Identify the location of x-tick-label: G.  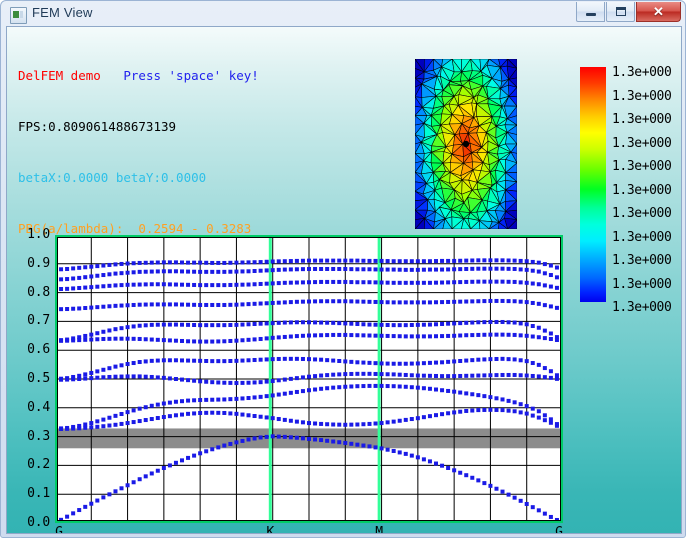
(559, 529).